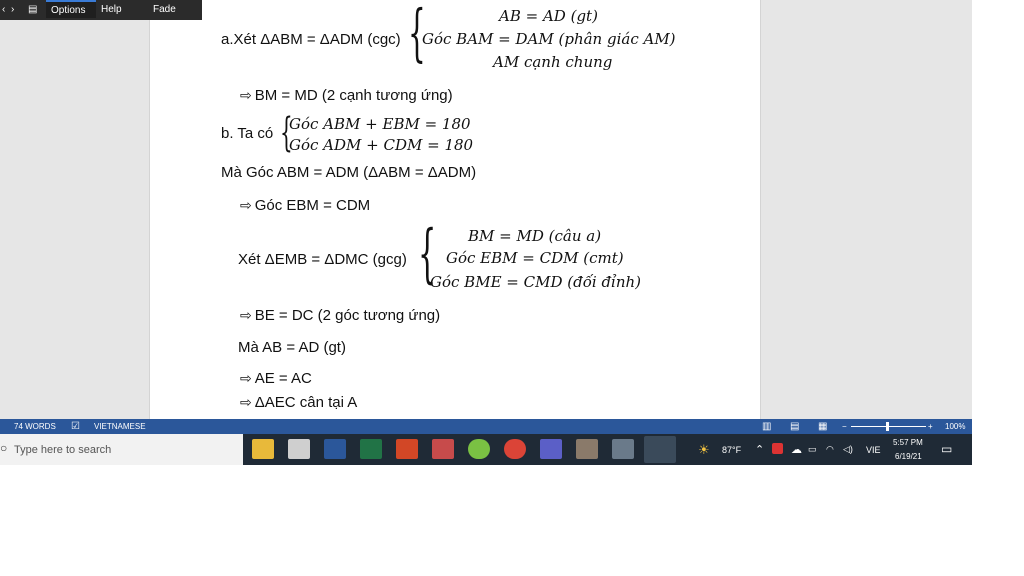  Describe the element at coordinates (548, 16) in the screenshot. I see `line-1-math-1: AB = AD (gt)` at that location.